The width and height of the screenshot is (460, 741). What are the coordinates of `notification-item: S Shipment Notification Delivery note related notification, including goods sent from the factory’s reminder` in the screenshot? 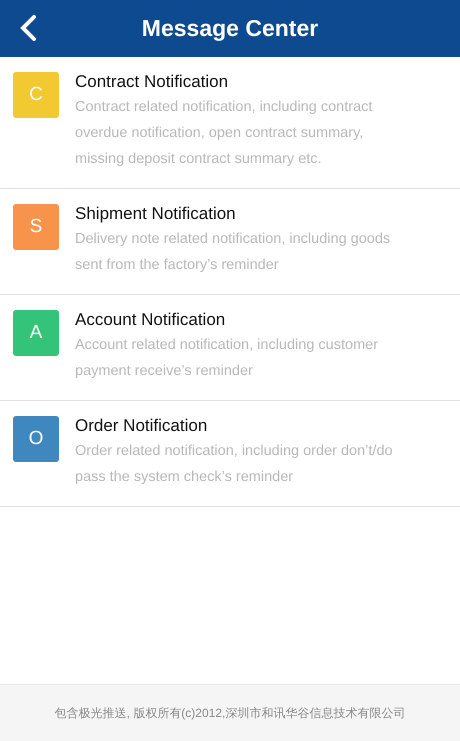 It's located at (230, 242).